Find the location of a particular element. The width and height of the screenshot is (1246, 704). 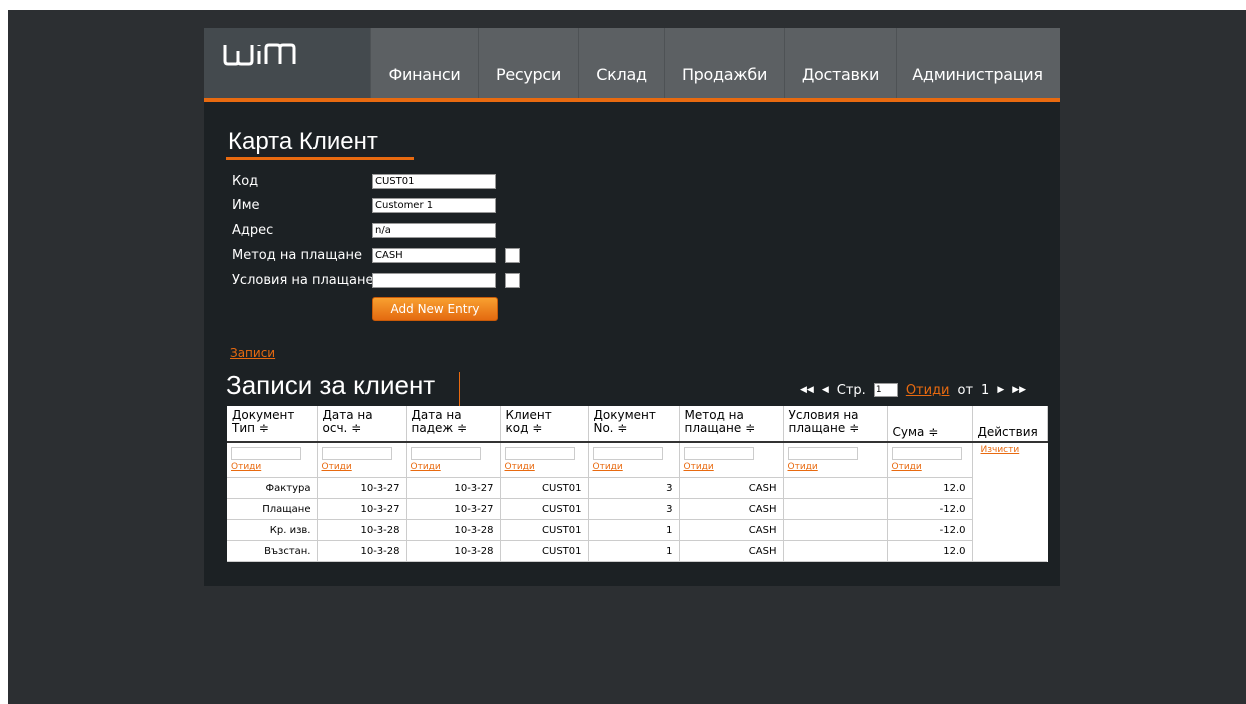

logo-area is located at coordinates (287, 63).